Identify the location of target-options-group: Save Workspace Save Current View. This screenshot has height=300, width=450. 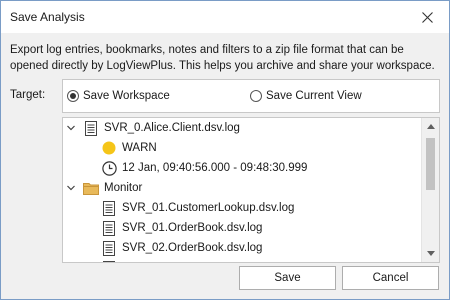
(251, 96).